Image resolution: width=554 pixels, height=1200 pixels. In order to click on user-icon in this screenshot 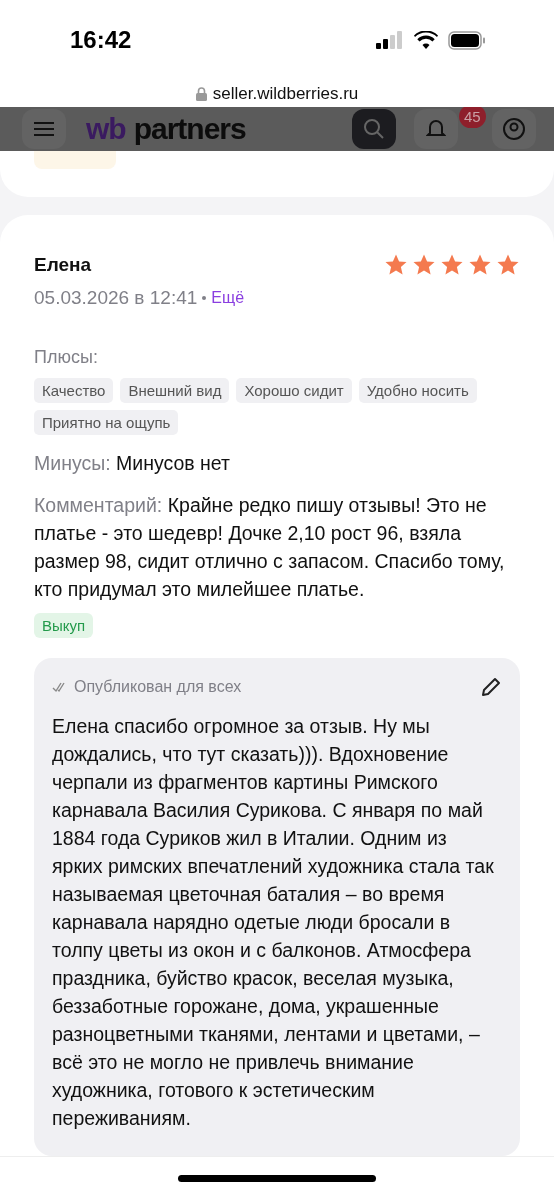, I will do `click(514, 128)`.